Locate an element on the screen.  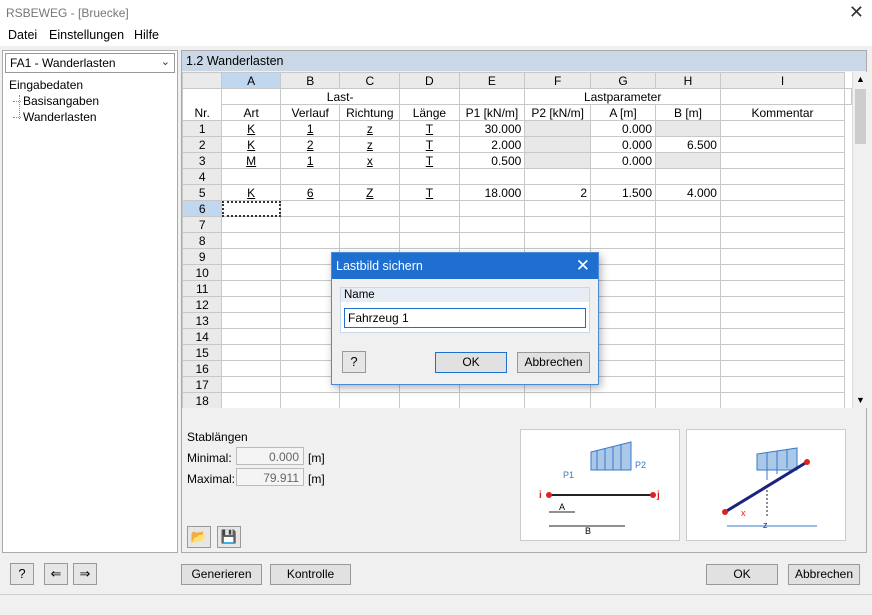
row-number: 5 is located at coordinates (202, 192).